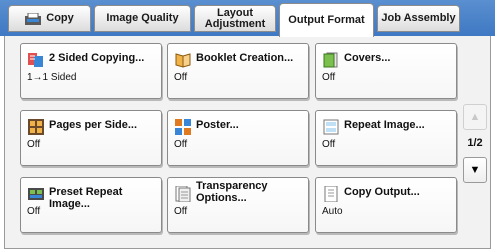 The height and width of the screenshot is (251, 495). I want to click on arrow-up-icon: ▲, so click(475, 117).